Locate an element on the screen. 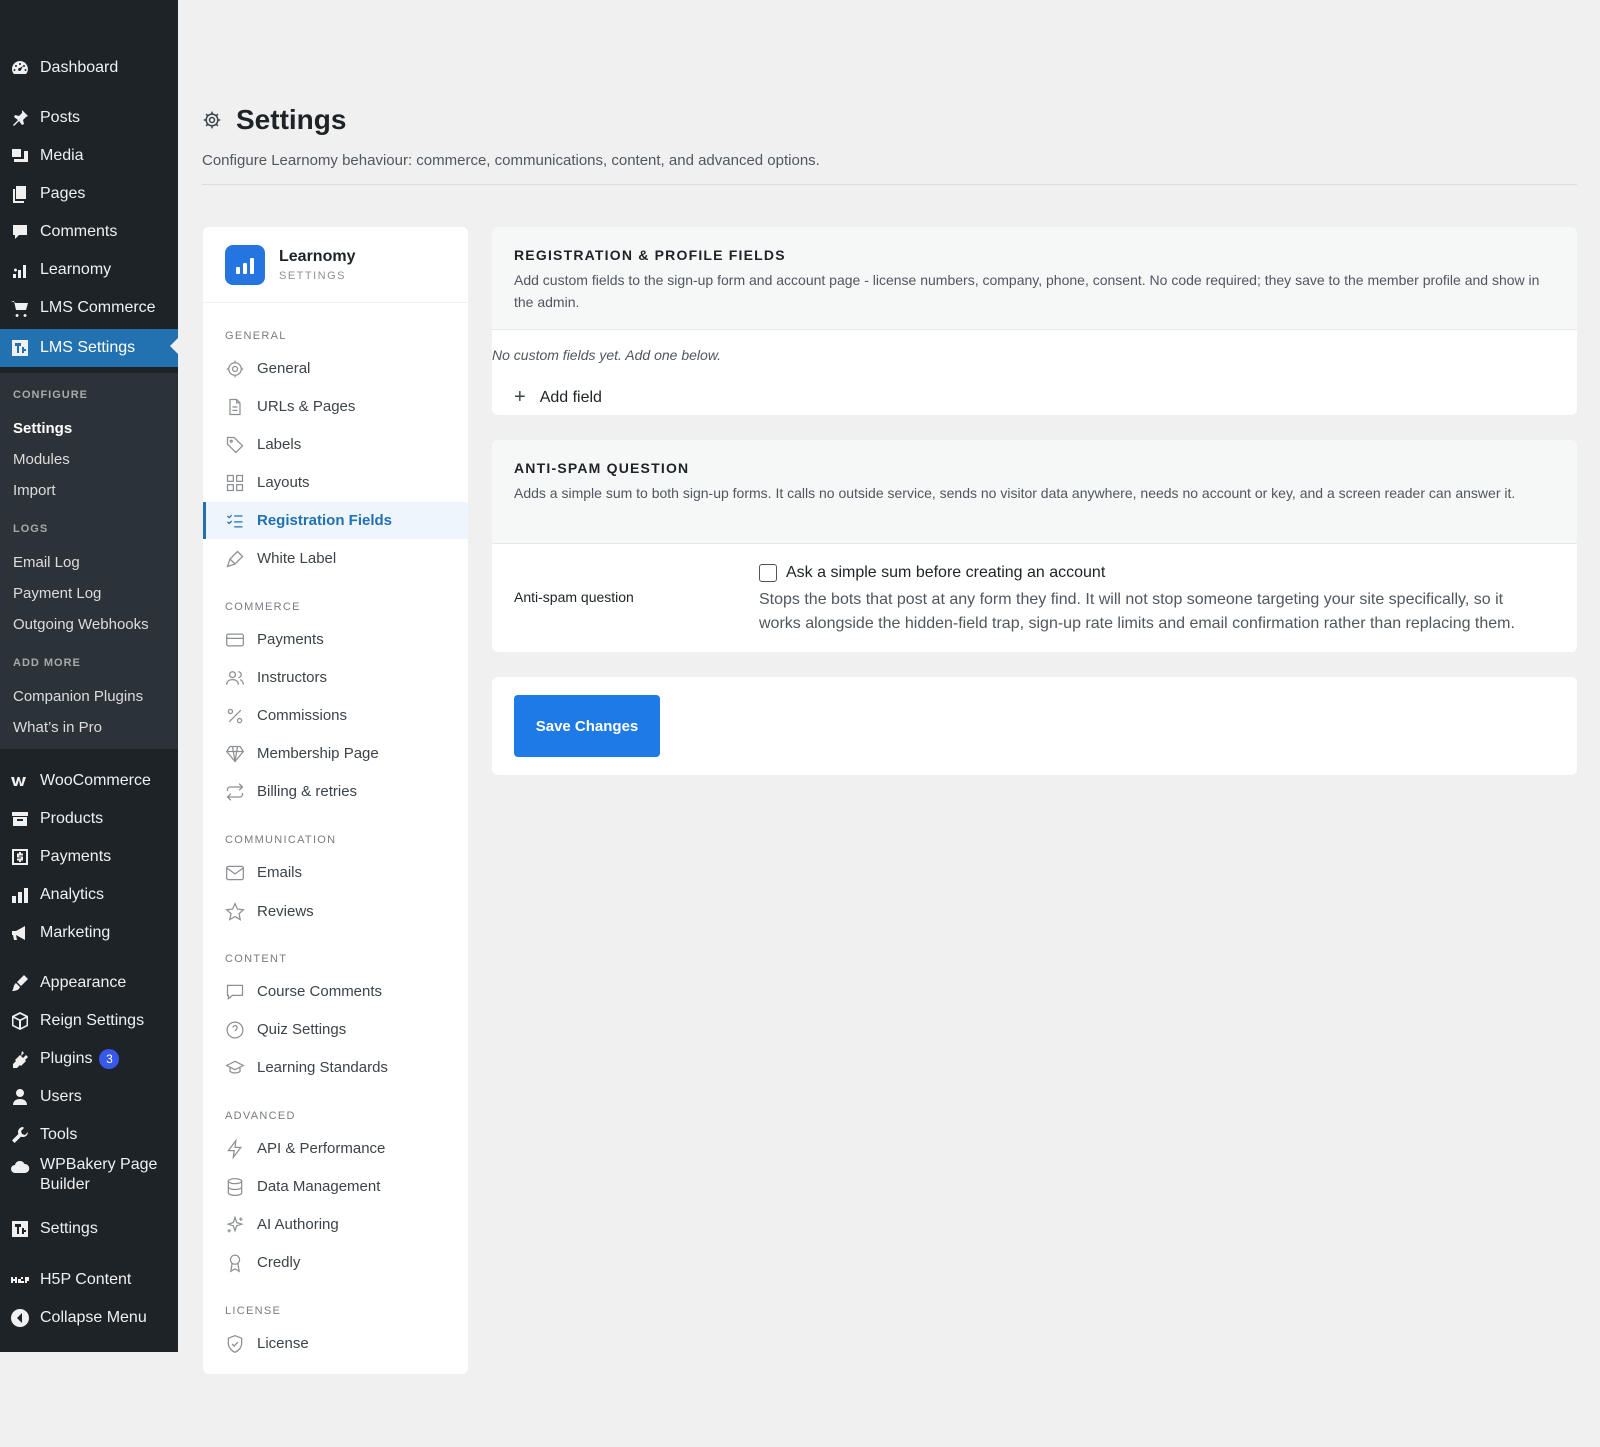 The height and width of the screenshot is (1447, 1600). menu-lms-settings: LMS Settings is located at coordinates (89, 348).